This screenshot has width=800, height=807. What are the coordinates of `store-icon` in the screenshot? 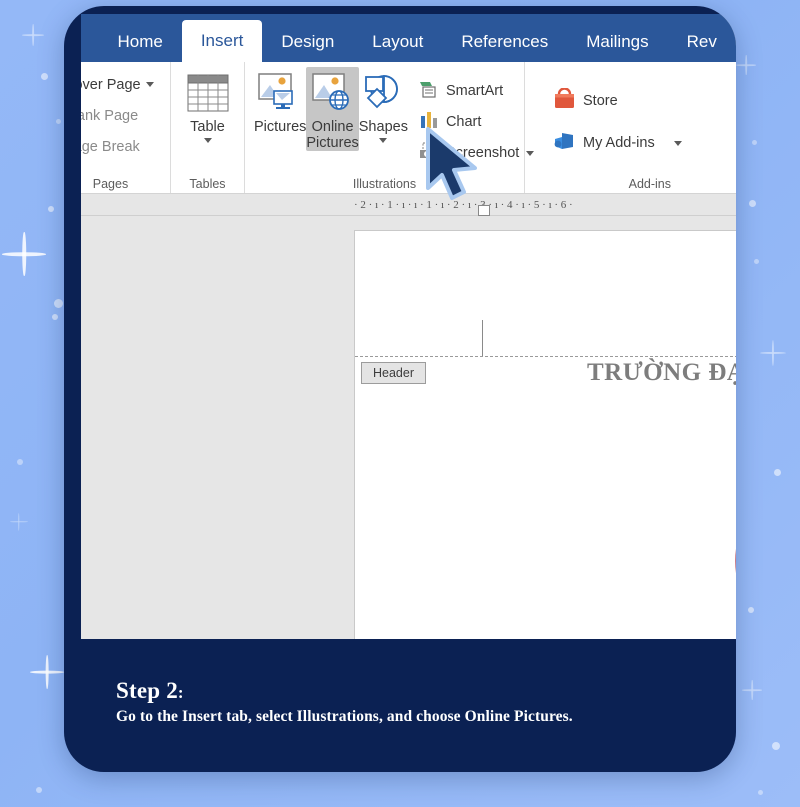 It's located at (564, 100).